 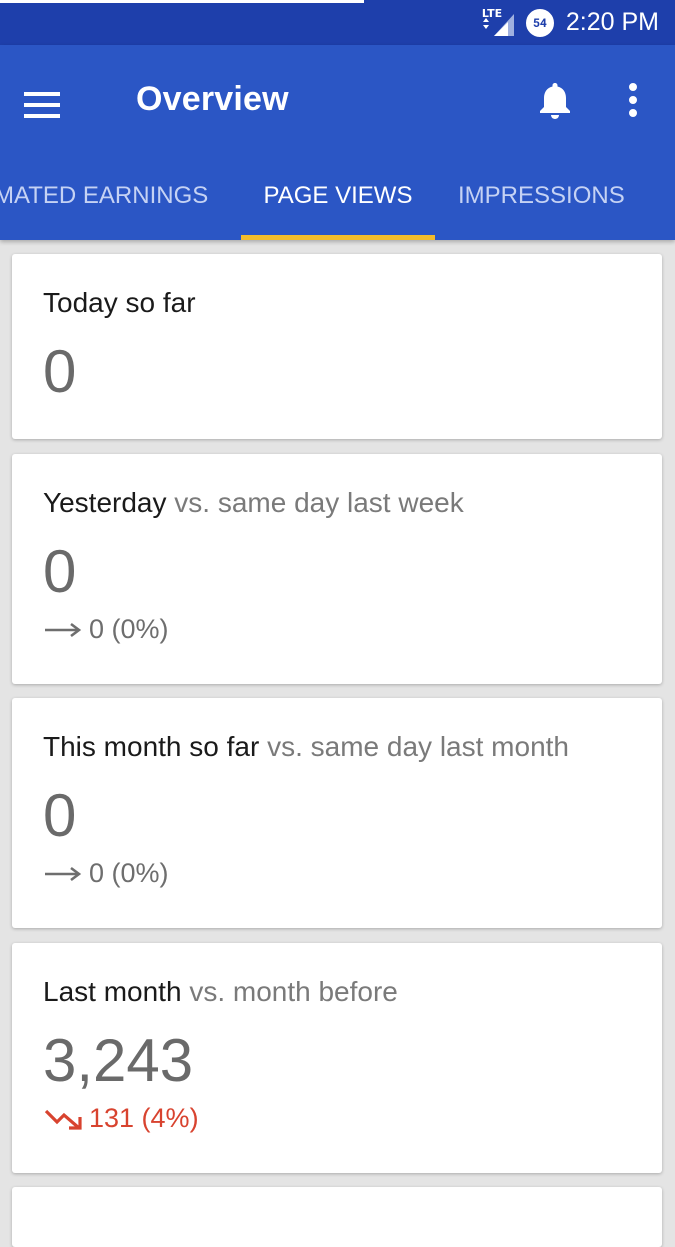 I want to click on status-bar: LTE 54 2:20 PM, so click(x=337, y=22).